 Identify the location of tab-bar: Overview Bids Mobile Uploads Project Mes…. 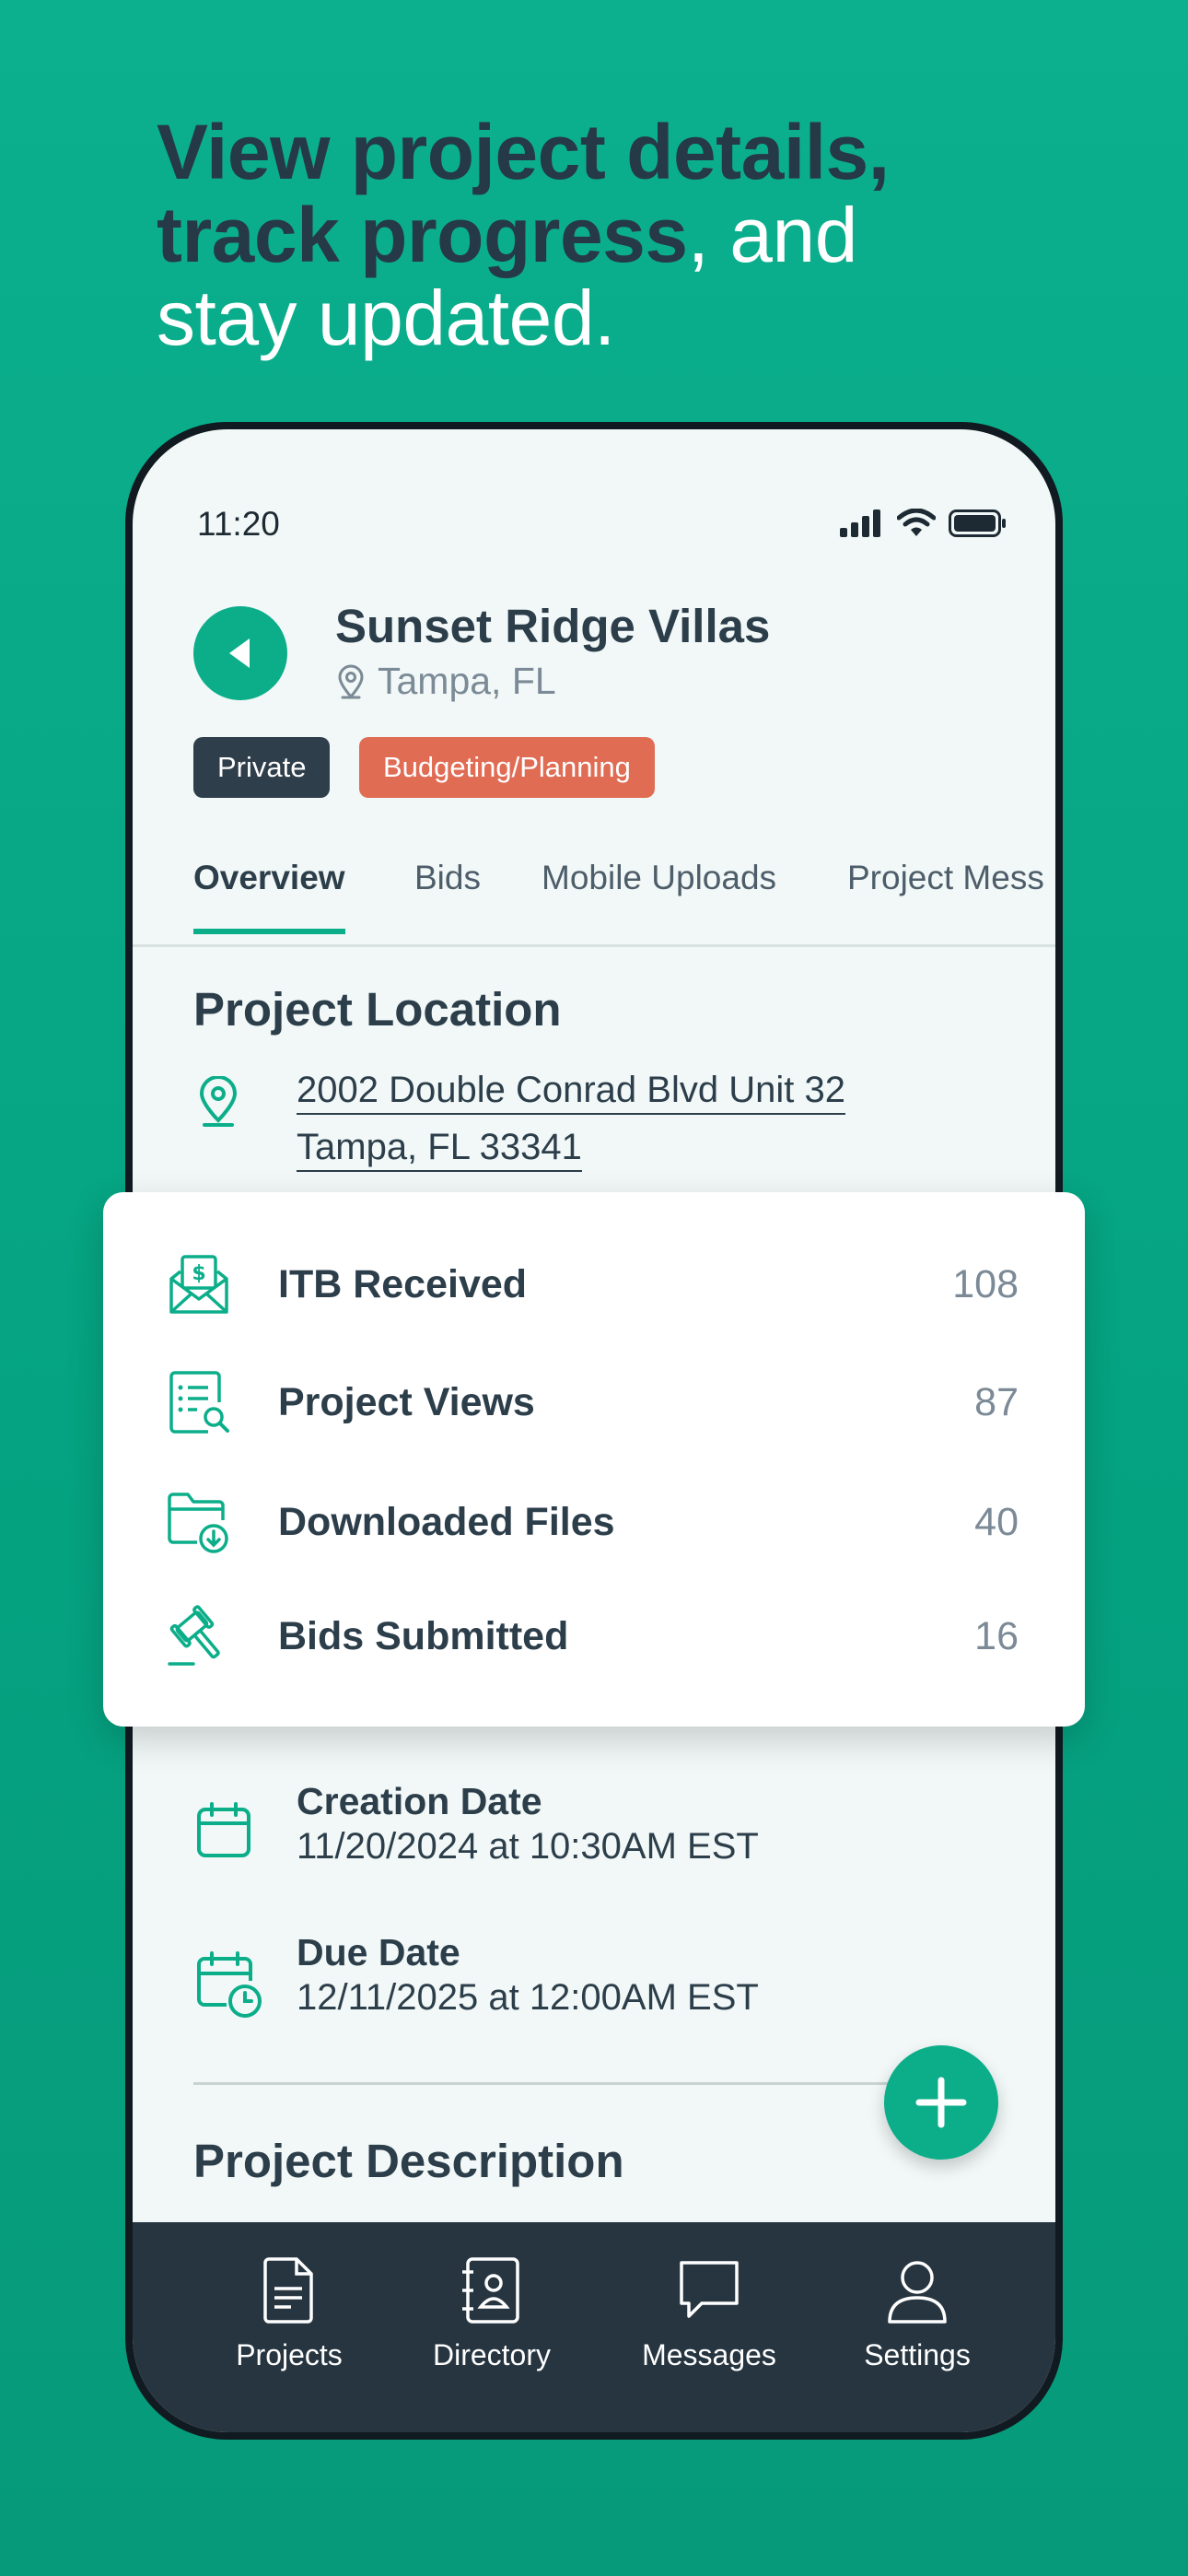
(594, 903).